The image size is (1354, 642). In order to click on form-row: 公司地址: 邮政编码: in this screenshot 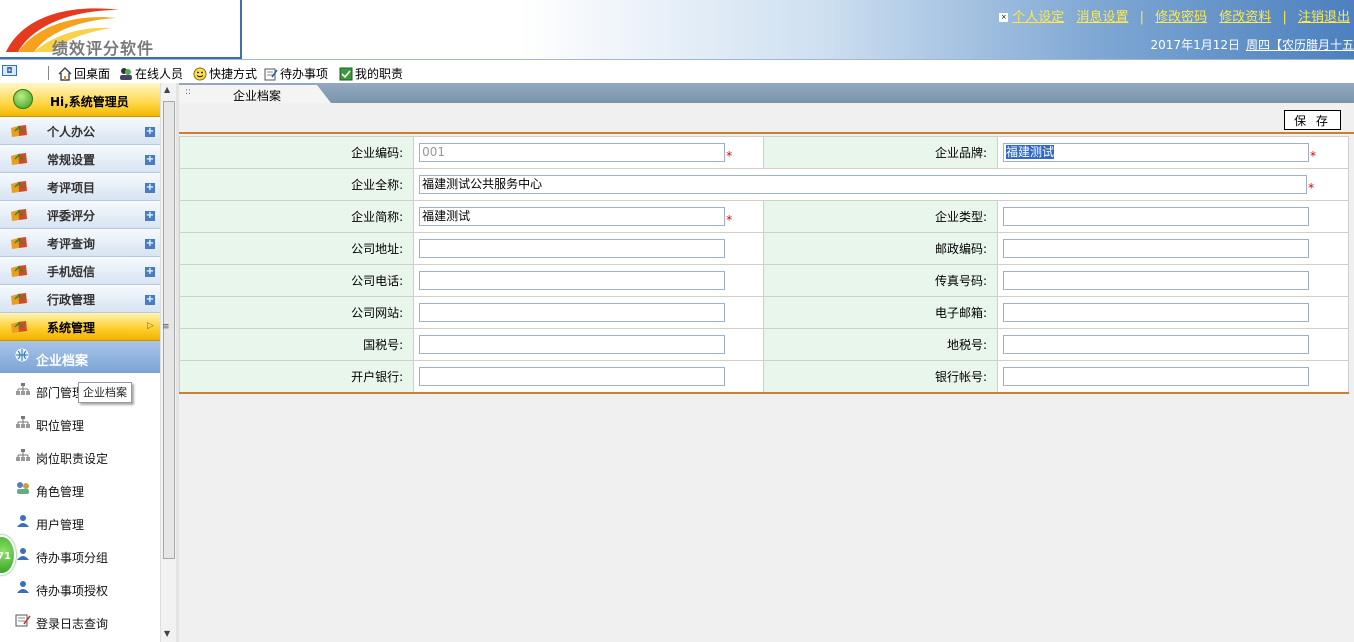, I will do `click(763, 248)`.